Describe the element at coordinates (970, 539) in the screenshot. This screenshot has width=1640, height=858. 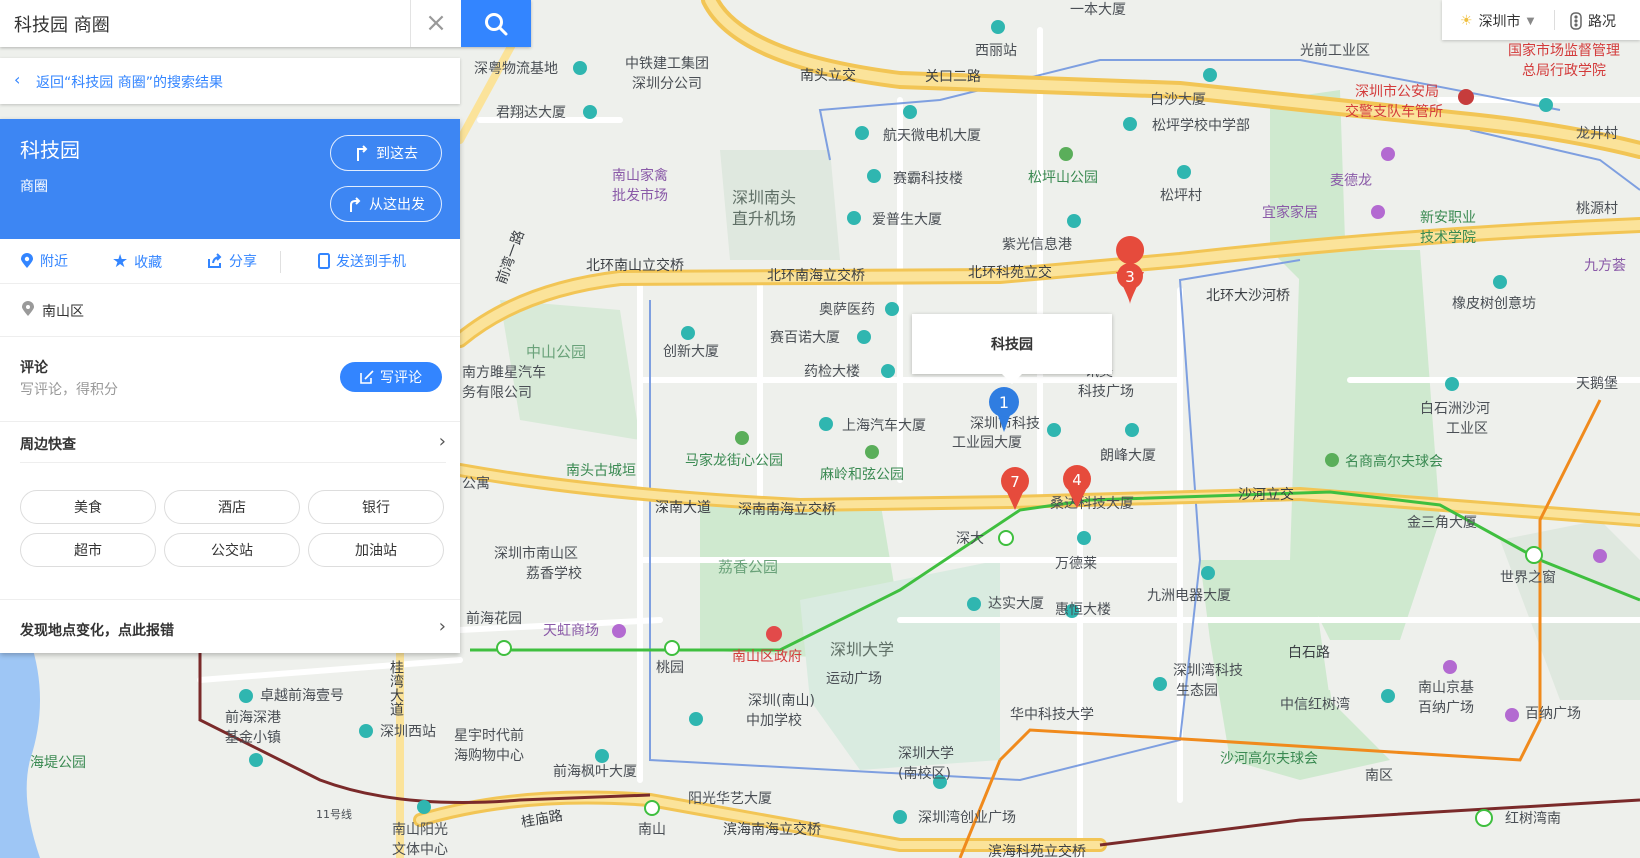
I see `map-label: 深大` at that location.